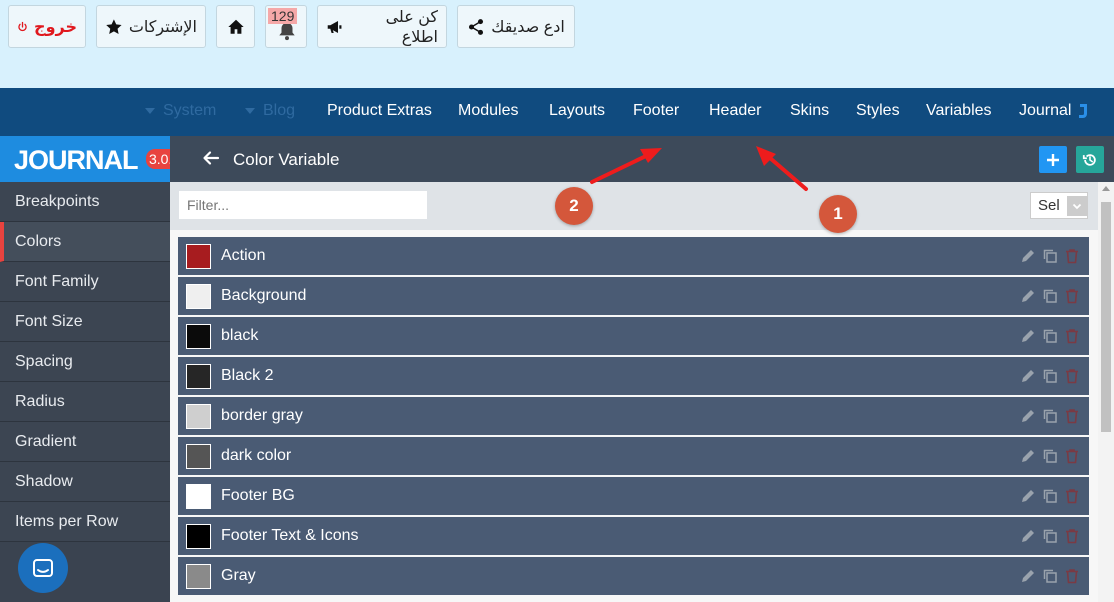 This screenshot has width=1114, height=602. Describe the element at coordinates (633, 496) in the screenshot. I see `variable-row: Footer BG` at that location.